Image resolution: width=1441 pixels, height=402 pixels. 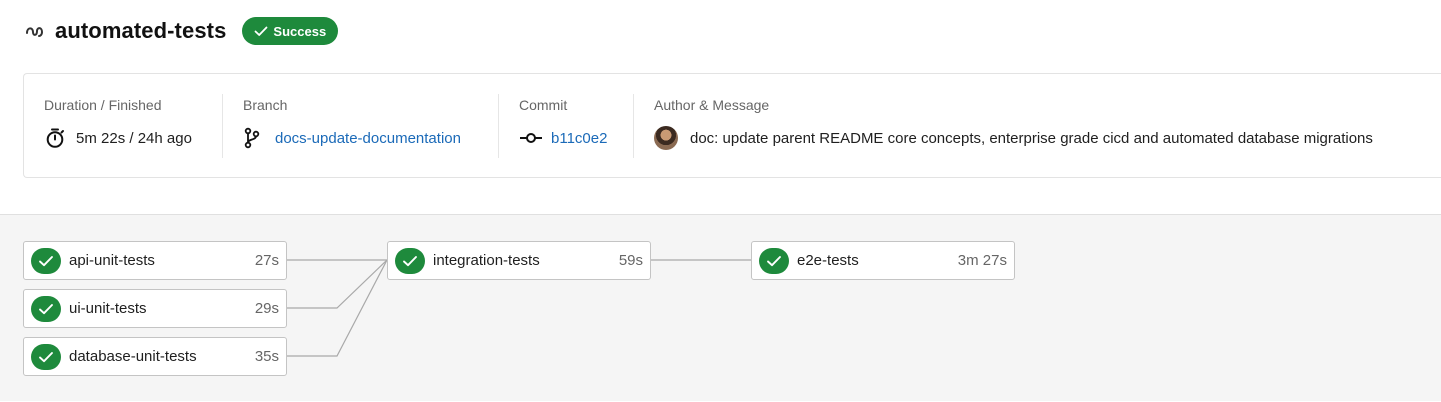 What do you see at coordinates (55, 138) in the screenshot?
I see `stopwatch-icon` at bounding box center [55, 138].